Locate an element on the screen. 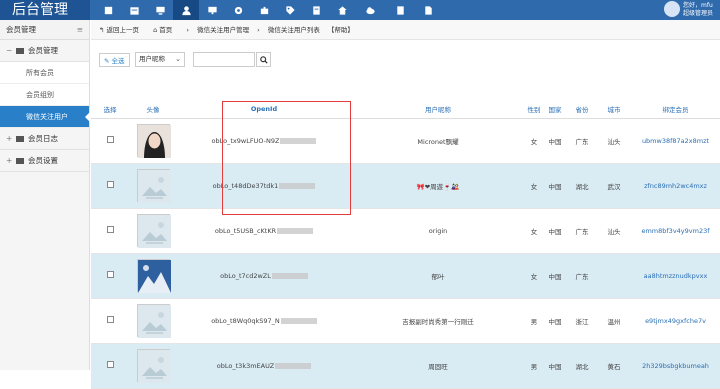 This screenshot has width=720, height=389. section-link: 微信关注用户管理 is located at coordinates (223, 30).